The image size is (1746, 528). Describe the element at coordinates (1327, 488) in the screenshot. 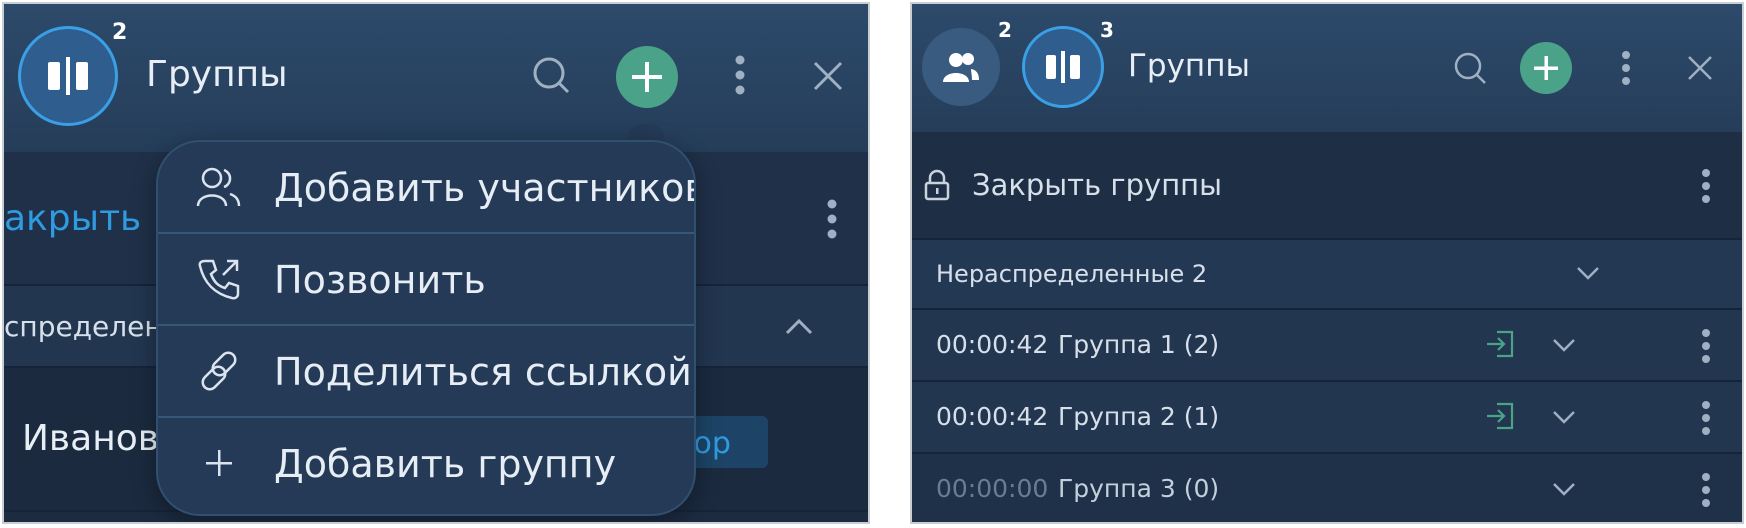

I see `group-row: 00:00:00 Группа 3 (0)` at that location.